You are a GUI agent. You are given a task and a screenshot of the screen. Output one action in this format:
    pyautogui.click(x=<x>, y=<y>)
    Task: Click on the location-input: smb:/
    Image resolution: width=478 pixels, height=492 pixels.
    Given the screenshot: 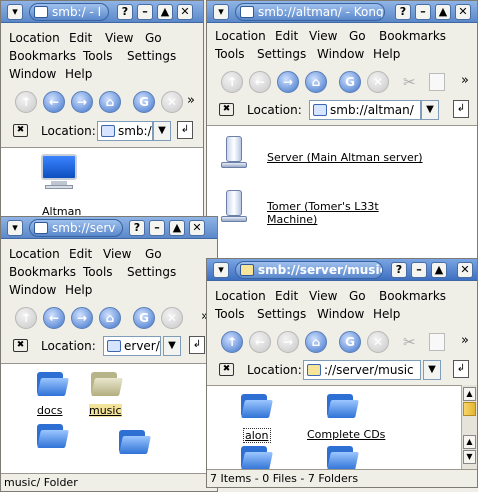 What is the action you would take?
    pyautogui.click(x=125, y=131)
    